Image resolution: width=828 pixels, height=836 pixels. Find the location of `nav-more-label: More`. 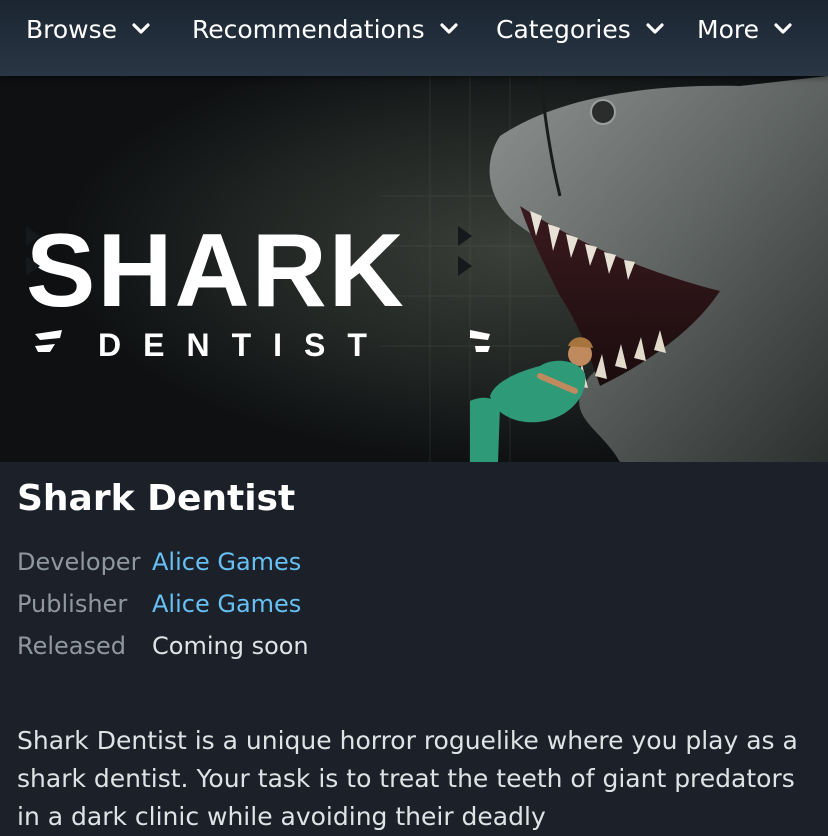

nav-more-label: More is located at coordinates (728, 29).